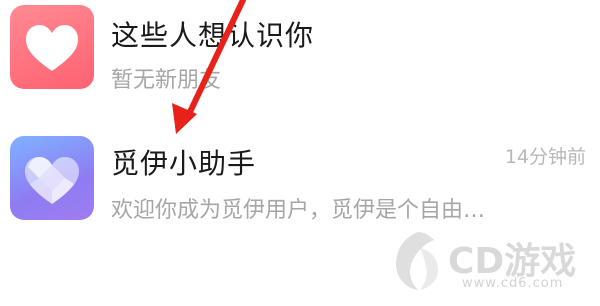  I want to click on message-time: 14分钟前, so click(545, 157).